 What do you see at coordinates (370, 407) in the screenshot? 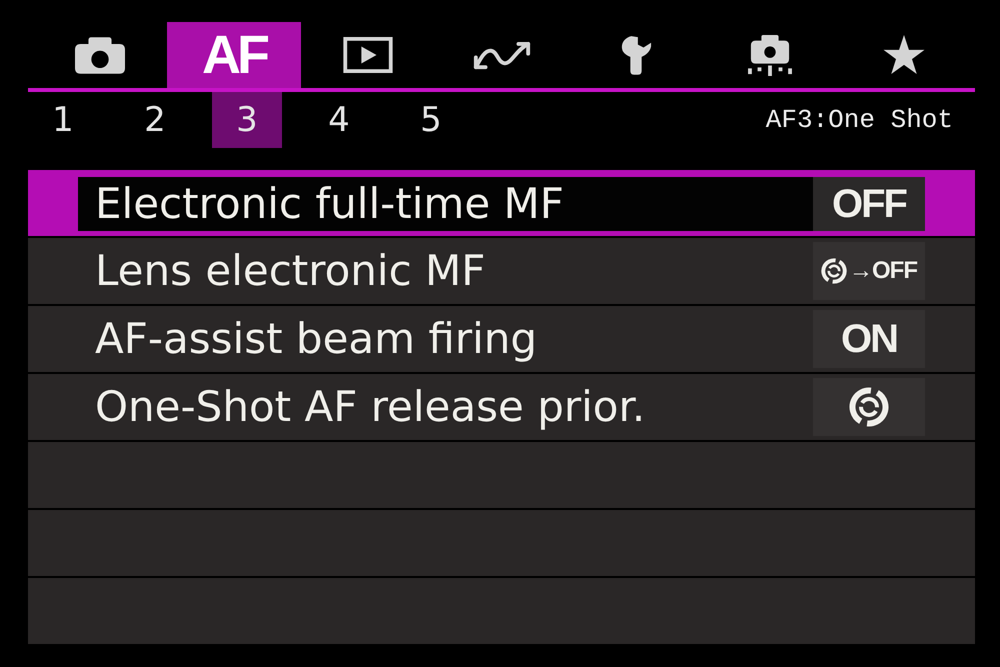
I see `menu-item-label: One-Shot AF release prior.` at bounding box center [370, 407].